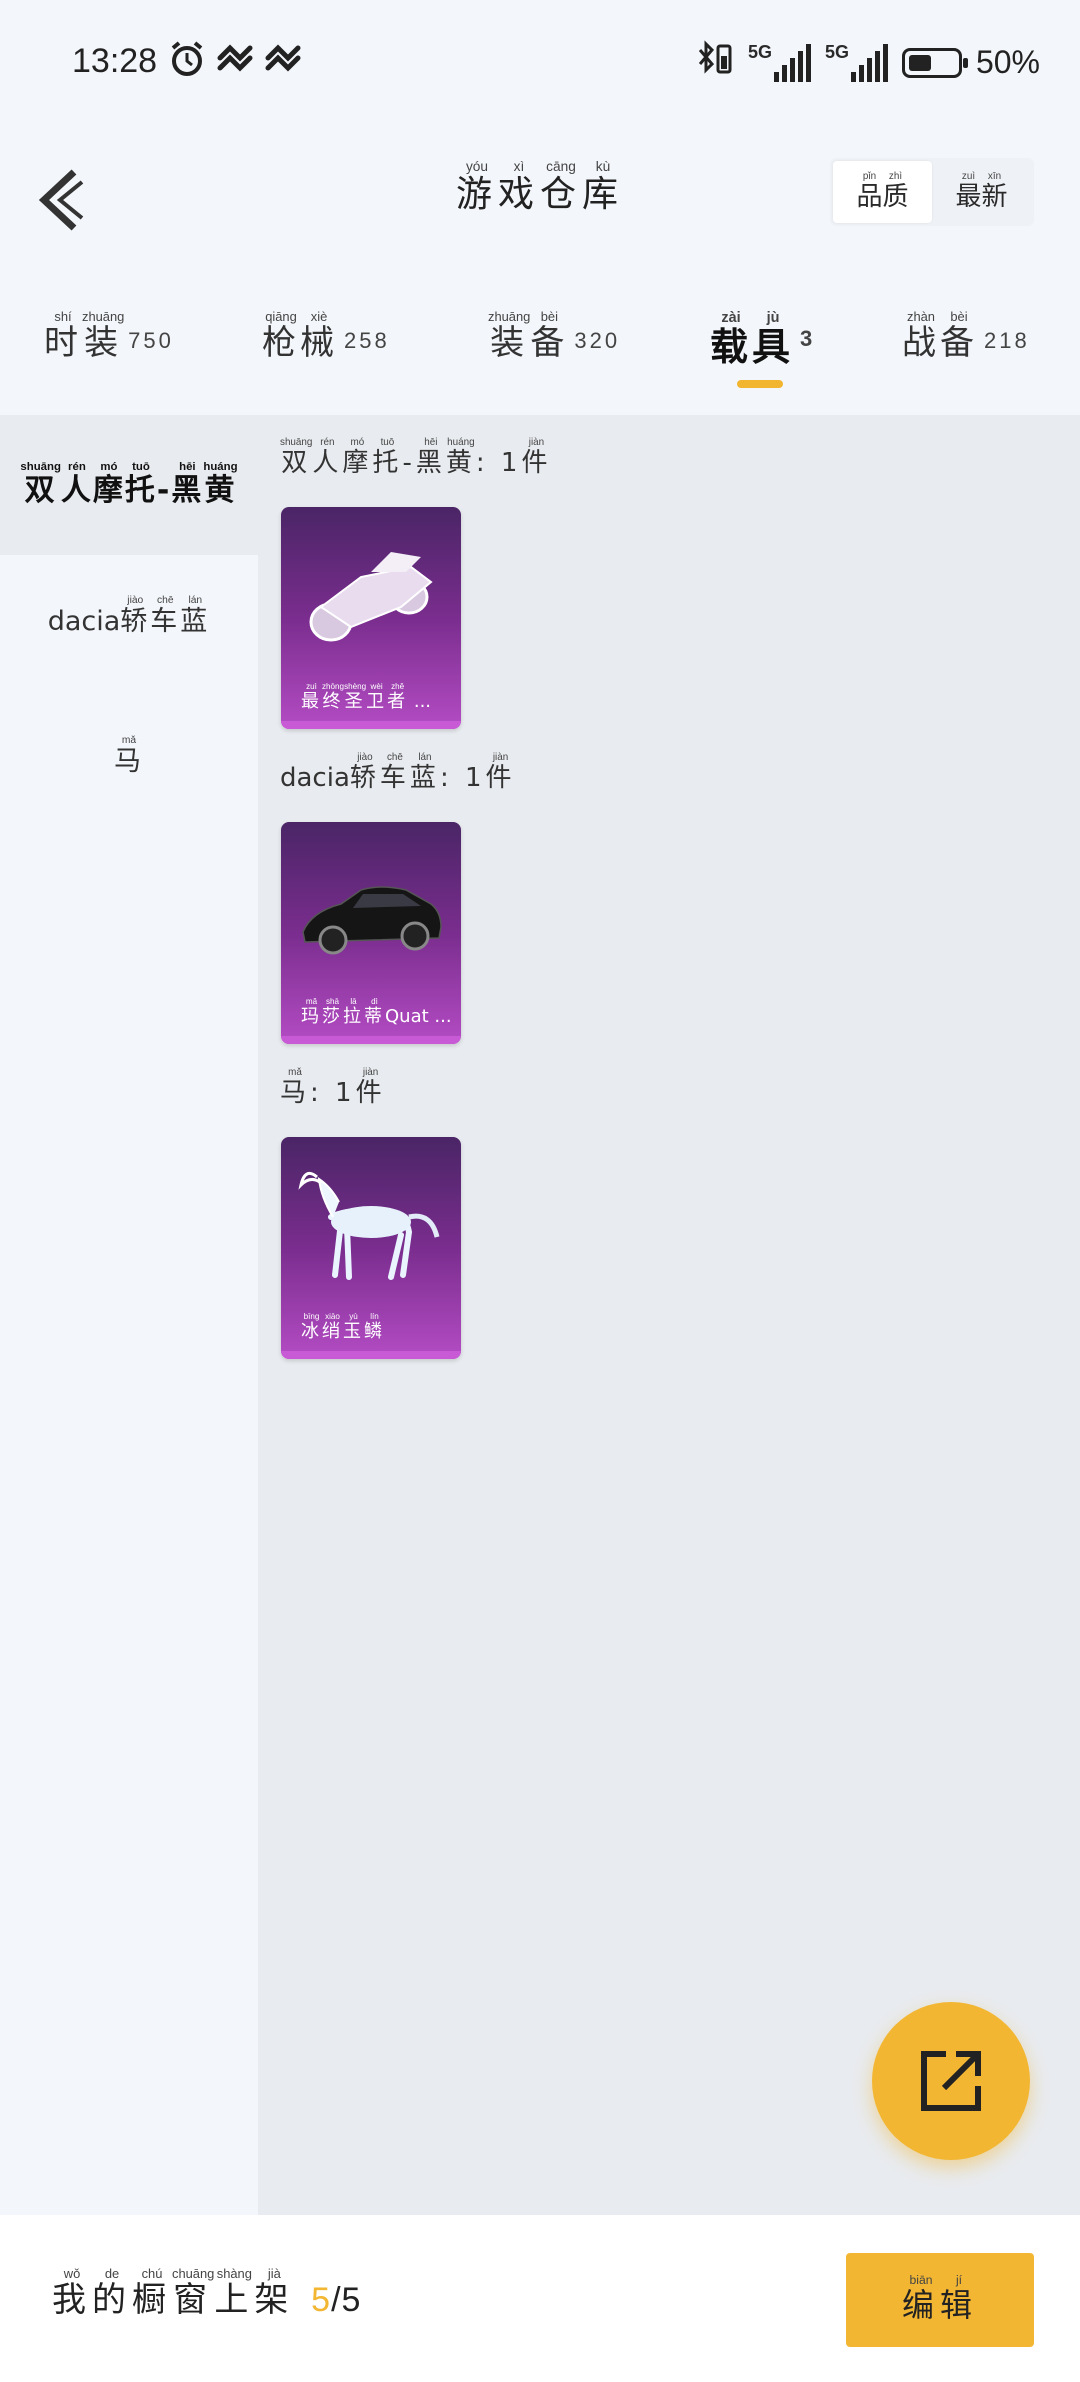  I want to click on sidebar-item-label-char: 人rén, so click(76, 484).